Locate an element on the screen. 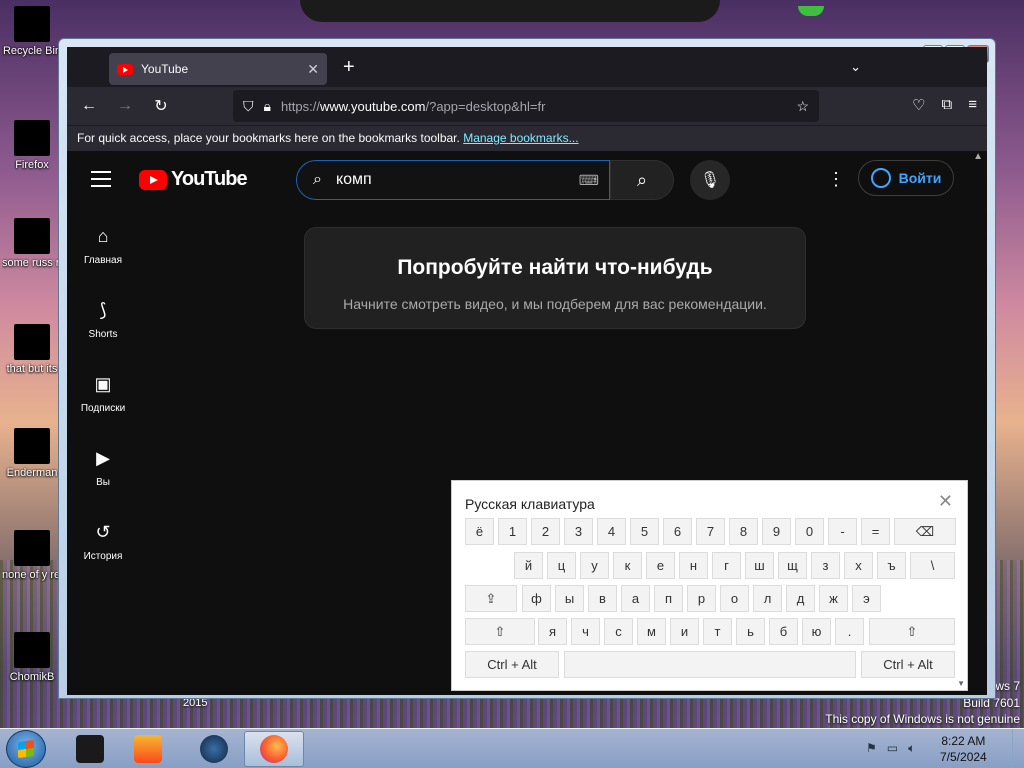 The width and height of the screenshot is (1024, 768). desktop-icon: that but its is located at coordinates (32, 350).